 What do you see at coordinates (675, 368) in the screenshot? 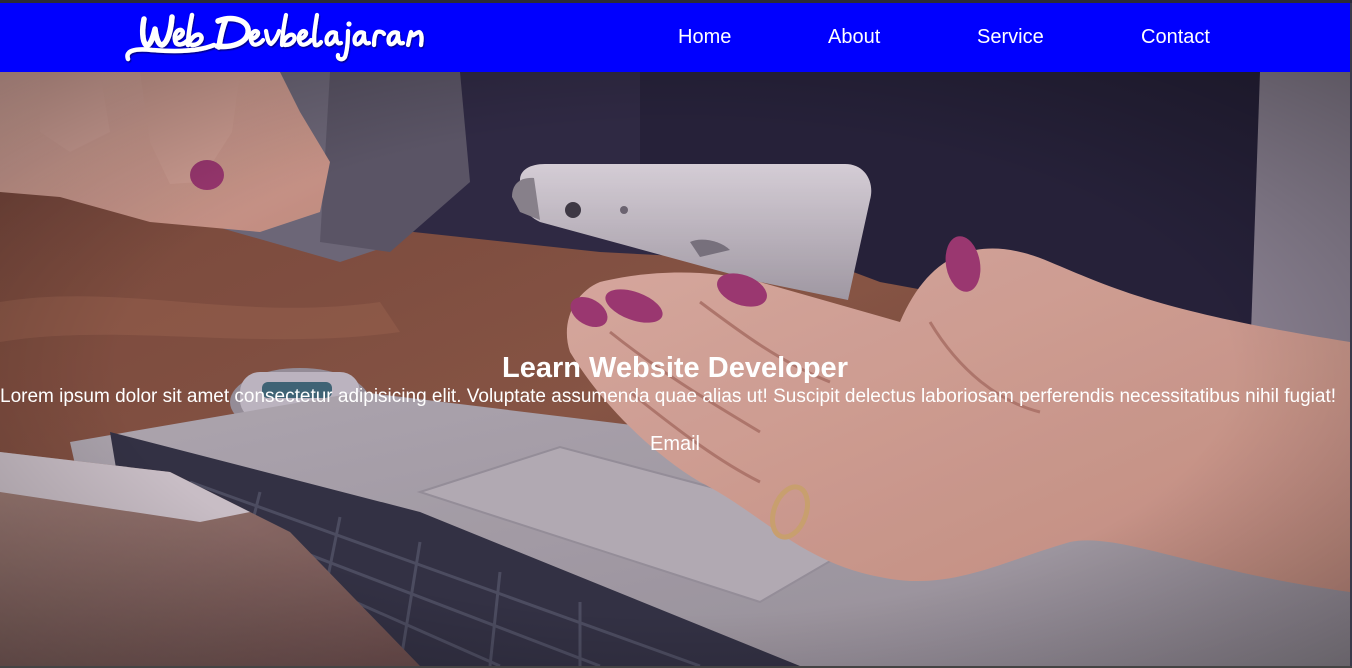
I see `hero-title: Learn Website Developer` at bounding box center [675, 368].